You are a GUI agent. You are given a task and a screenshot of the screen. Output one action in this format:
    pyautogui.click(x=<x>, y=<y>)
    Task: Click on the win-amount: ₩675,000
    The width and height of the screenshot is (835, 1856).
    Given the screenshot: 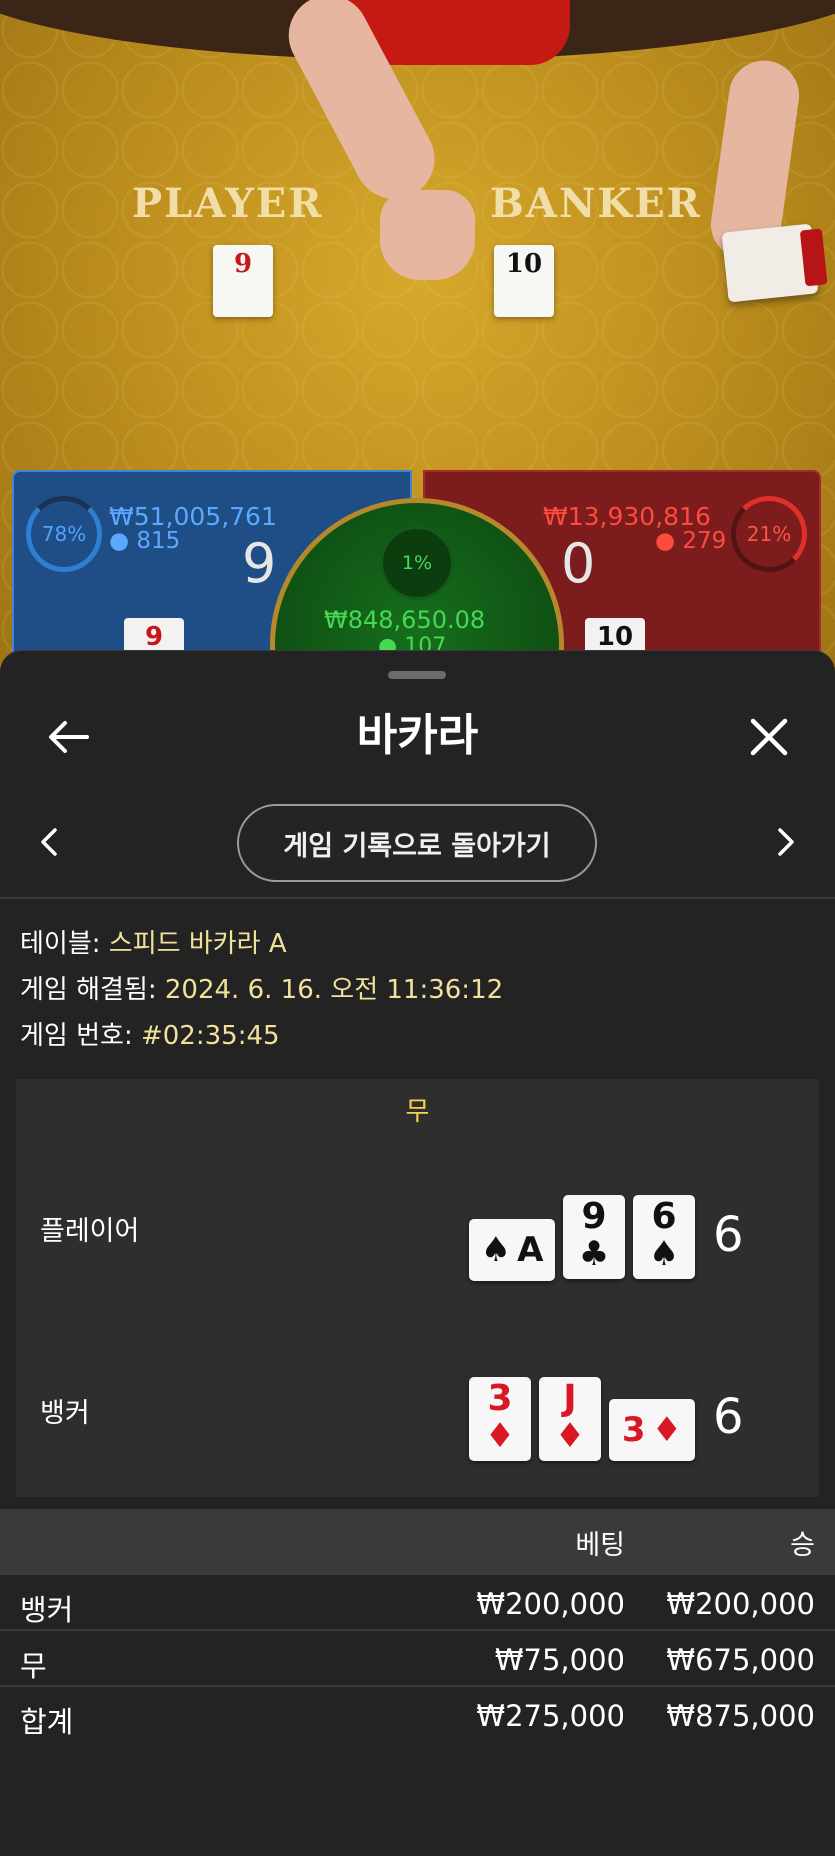 What is the action you would take?
    pyautogui.click(x=740, y=1660)
    